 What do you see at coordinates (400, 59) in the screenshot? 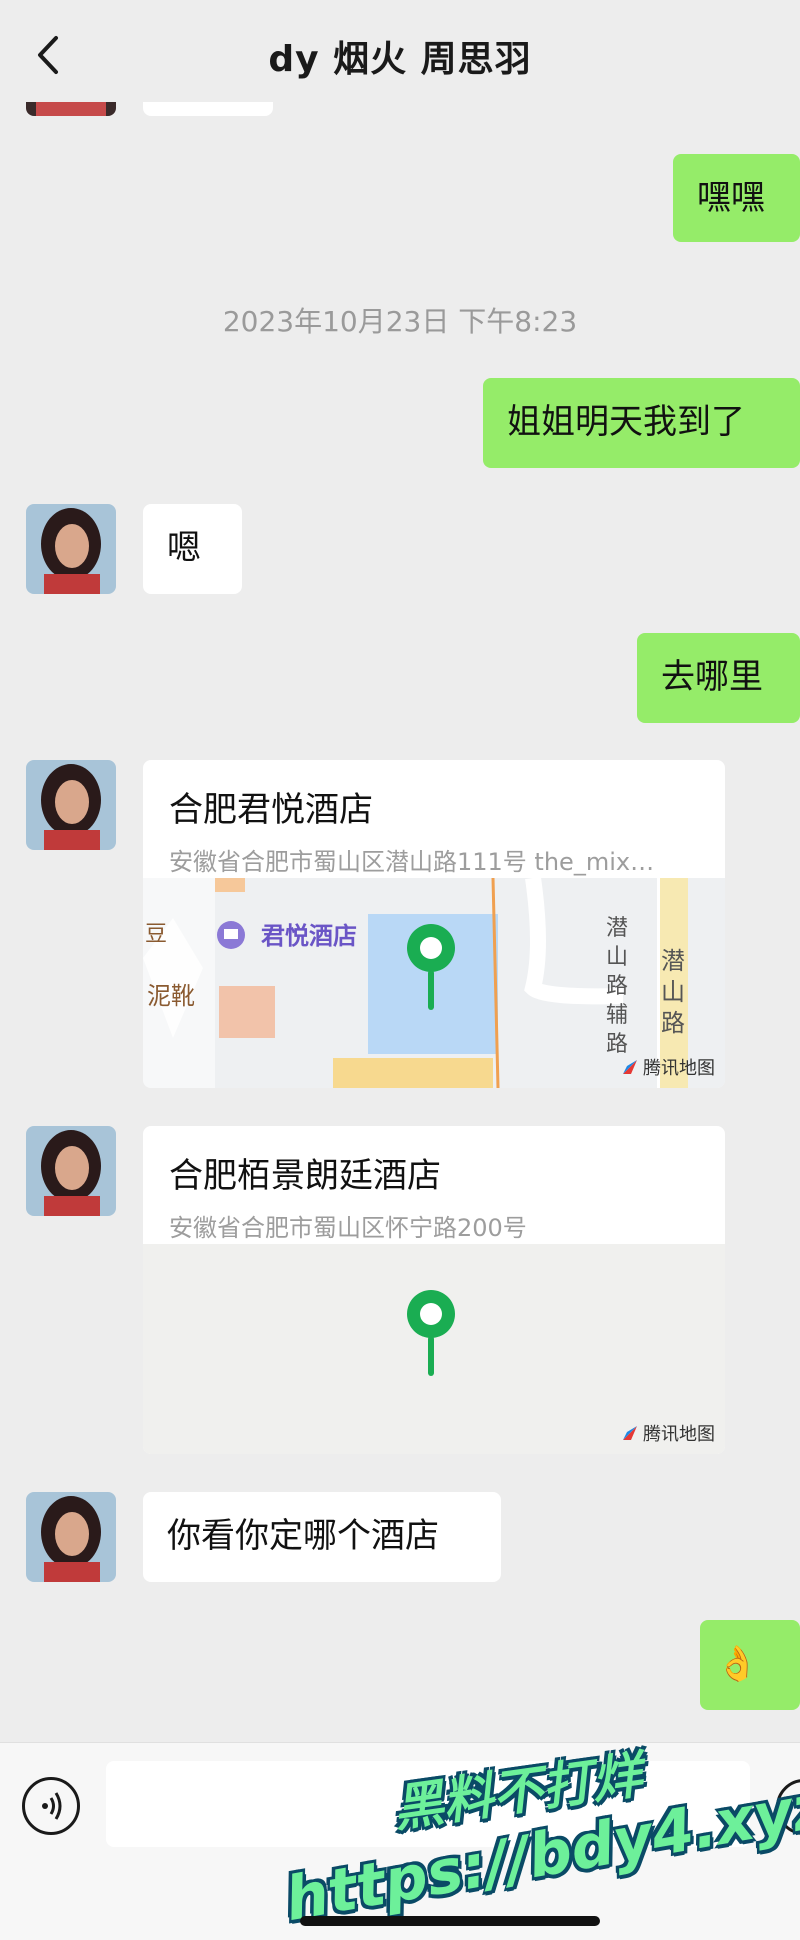
I see `chat-title: dy 烟火 周思羽` at bounding box center [400, 59].